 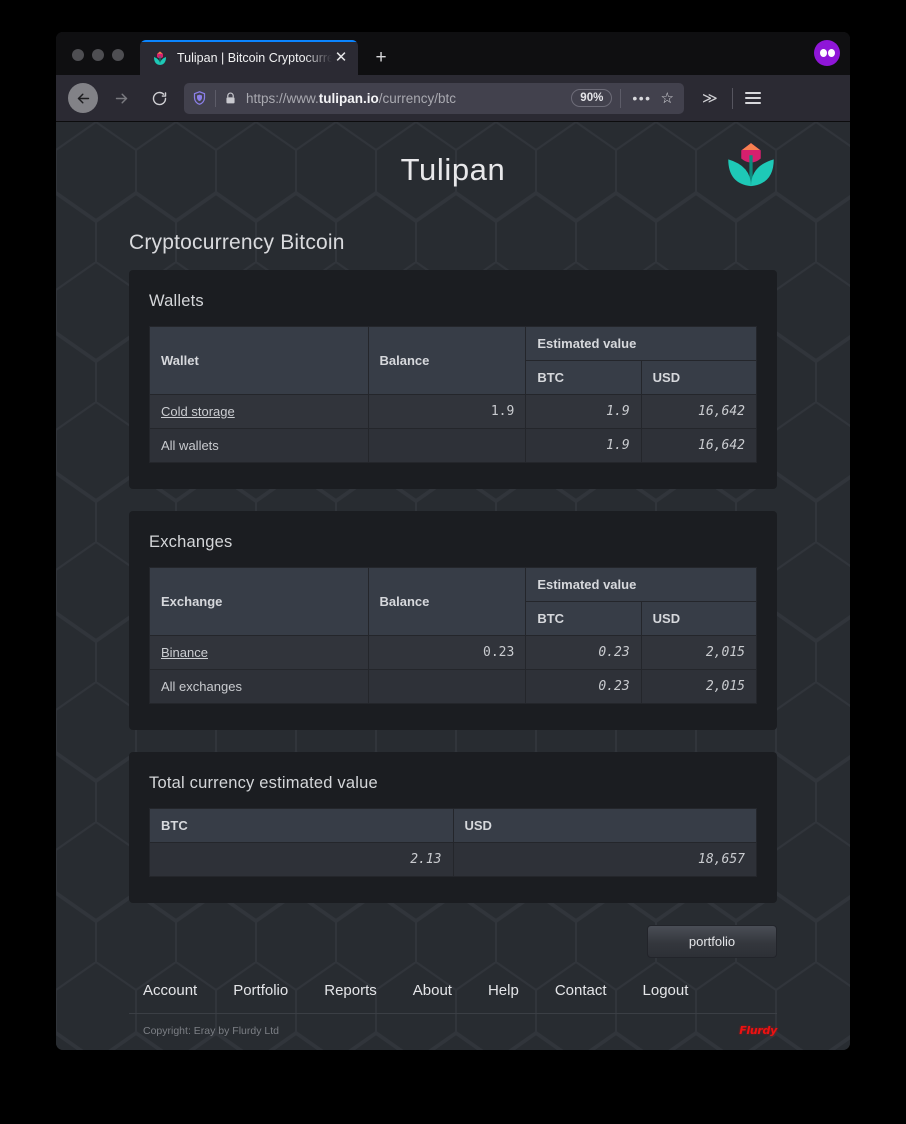 I want to click on private-browsing-mask-icon, so click(x=827, y=53).